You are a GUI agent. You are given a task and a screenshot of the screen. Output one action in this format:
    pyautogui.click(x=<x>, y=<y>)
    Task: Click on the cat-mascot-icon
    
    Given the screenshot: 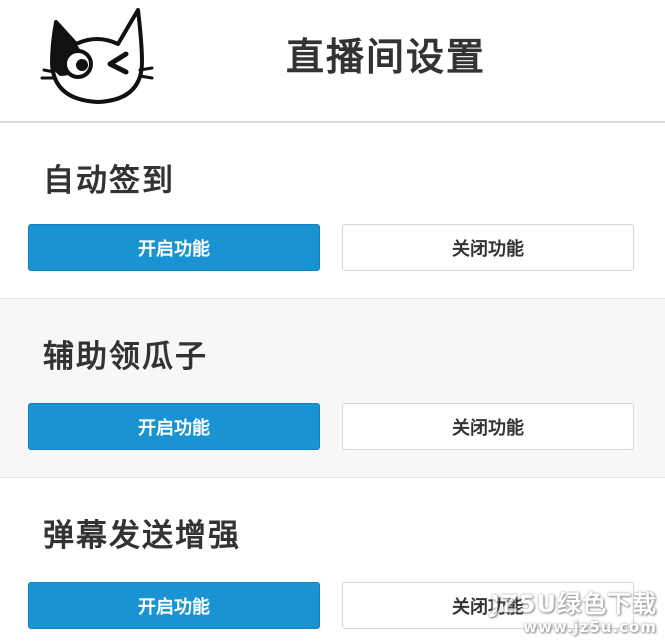 What is the action you would take?
    pyautogui.click(x=97, y=56)
    